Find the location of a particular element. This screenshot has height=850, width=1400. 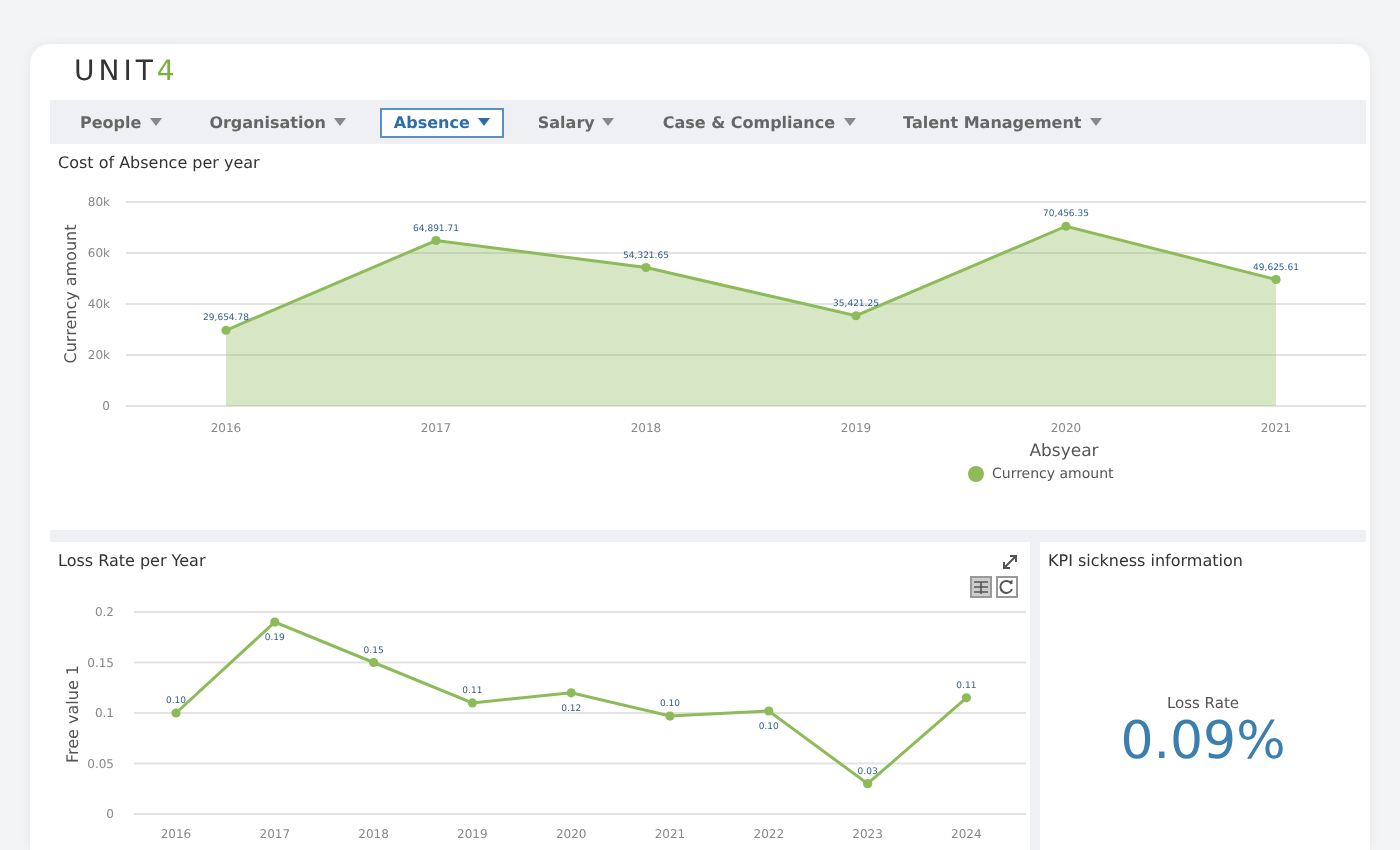

panel-title: Loss Rate per Year is located at coordinates (132, 560).